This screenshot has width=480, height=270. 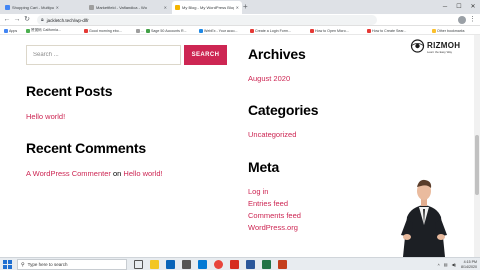 What do you see at coordinates (68, 173) in the screenshot?
I see `comment-author-link: A WordPress Commenter` at bounding box center [68, 173].